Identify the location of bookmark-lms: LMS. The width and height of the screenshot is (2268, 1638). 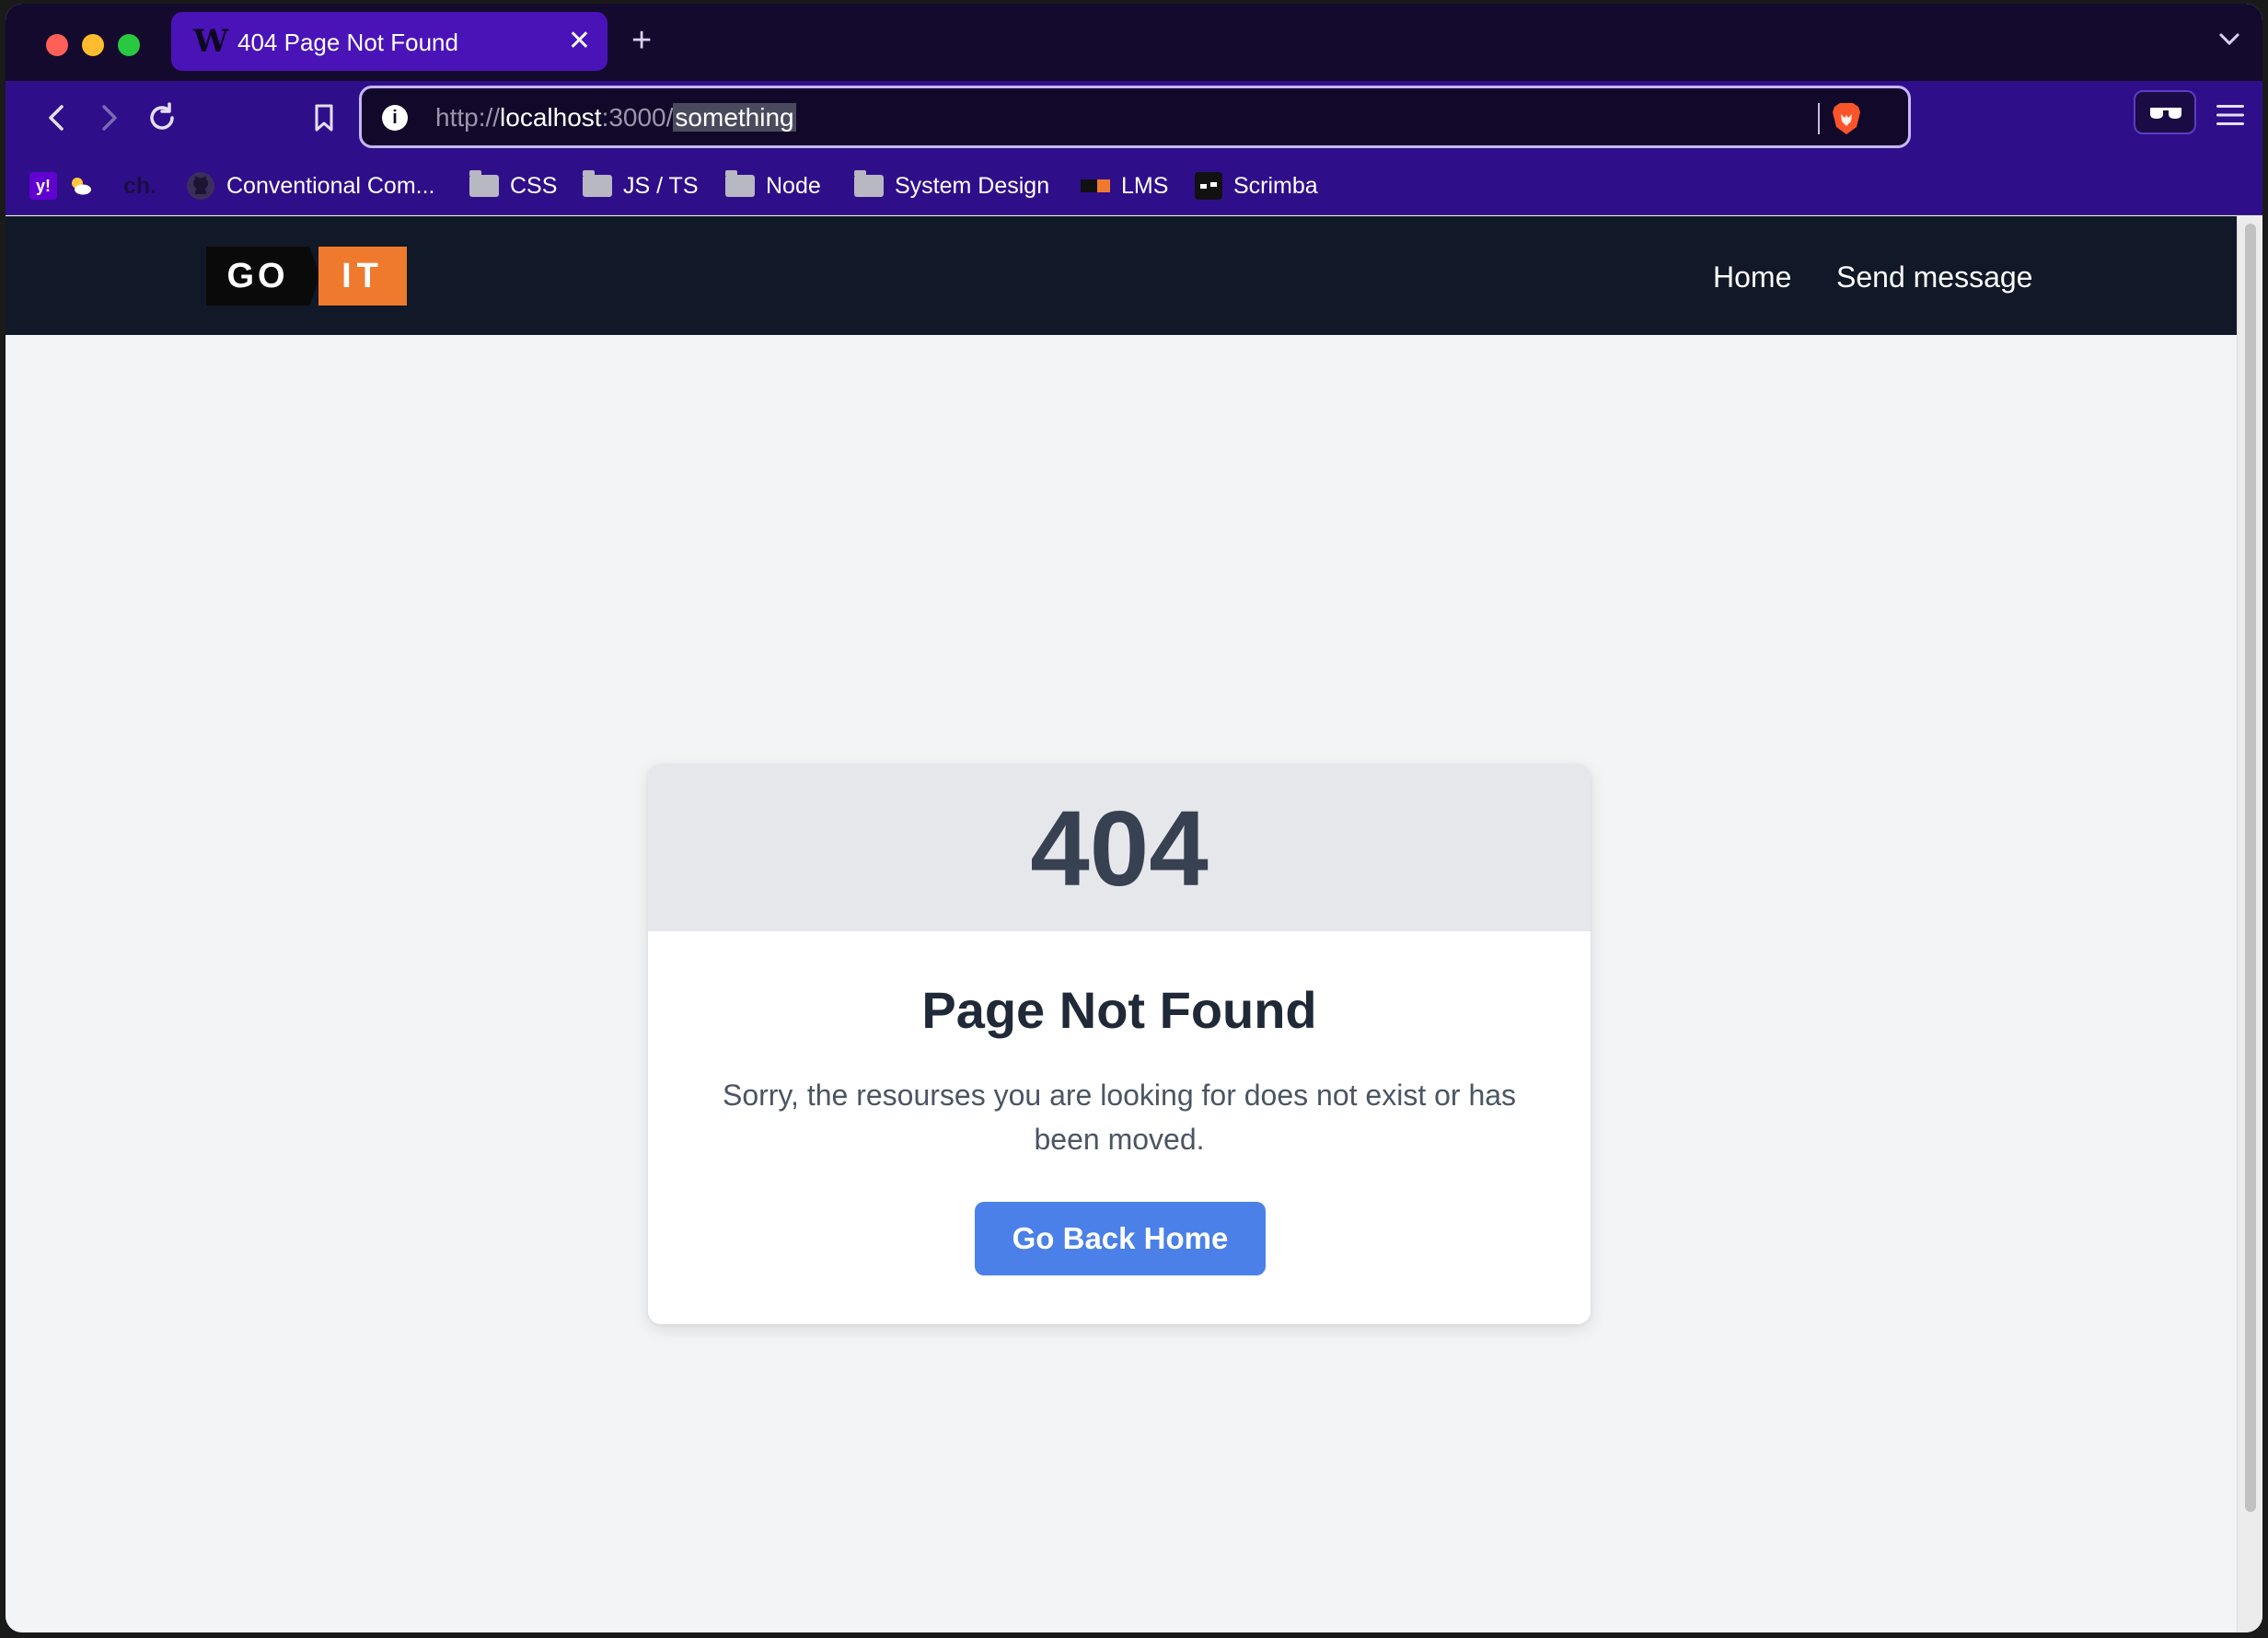
(1124, 185).